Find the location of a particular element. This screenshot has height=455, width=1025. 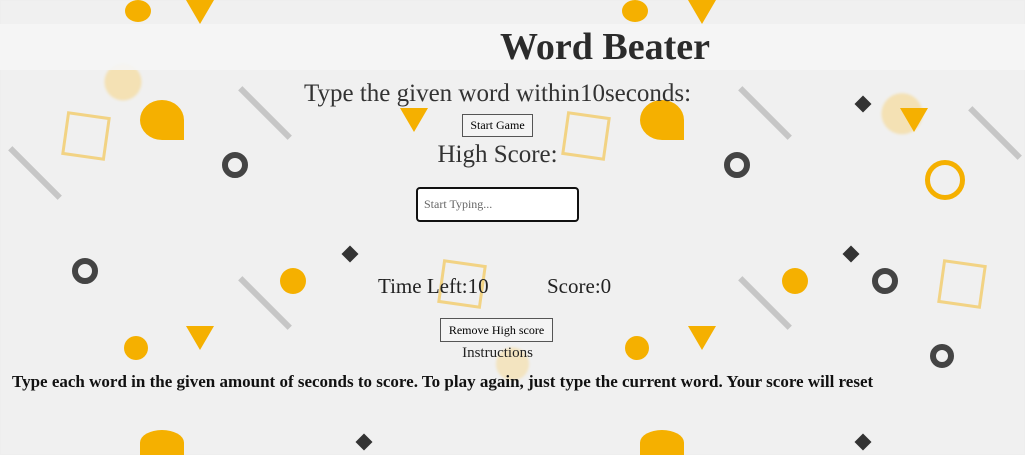

high-score: High Score: is located at coordinates (497, 155).